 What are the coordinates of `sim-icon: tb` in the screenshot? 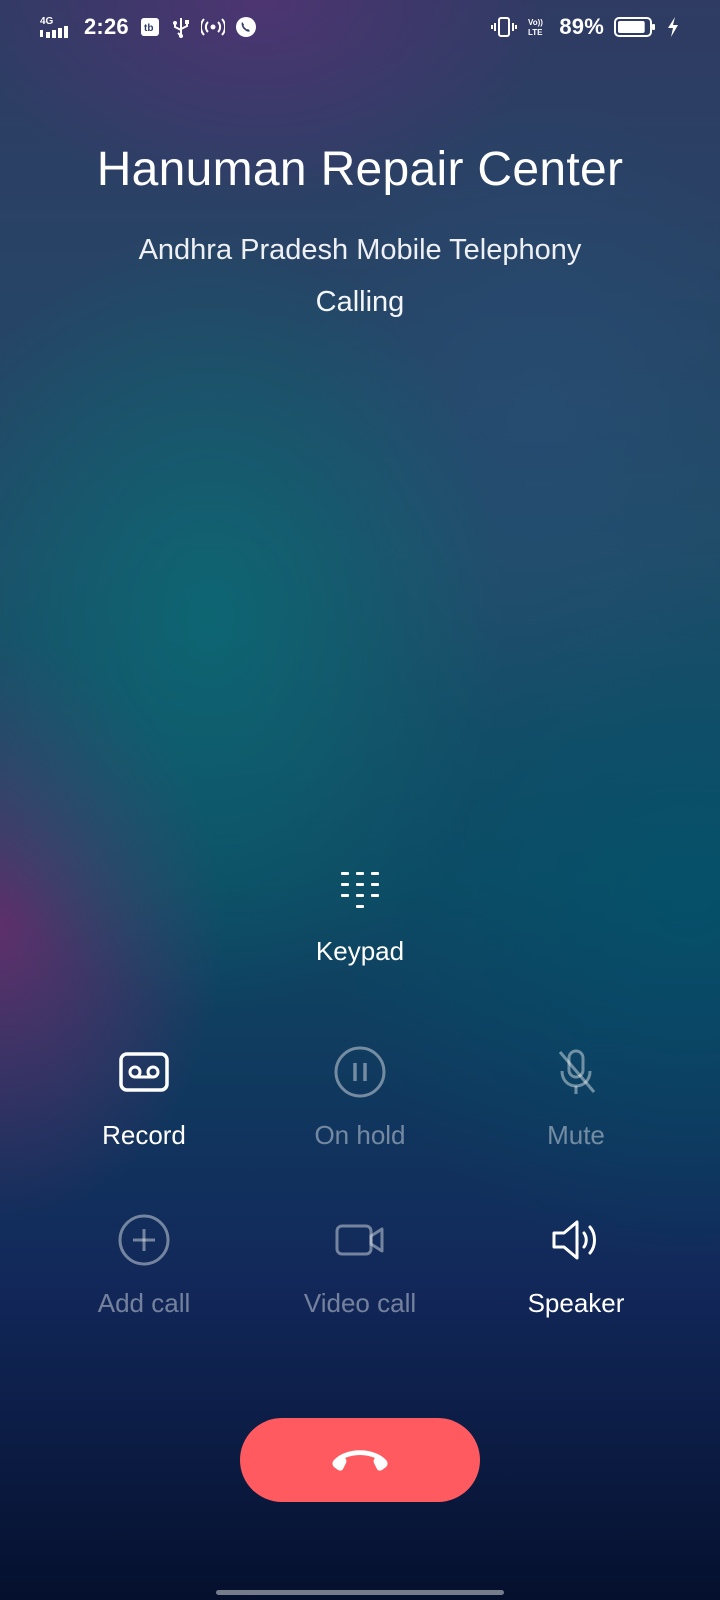 It's located at (150, 27).